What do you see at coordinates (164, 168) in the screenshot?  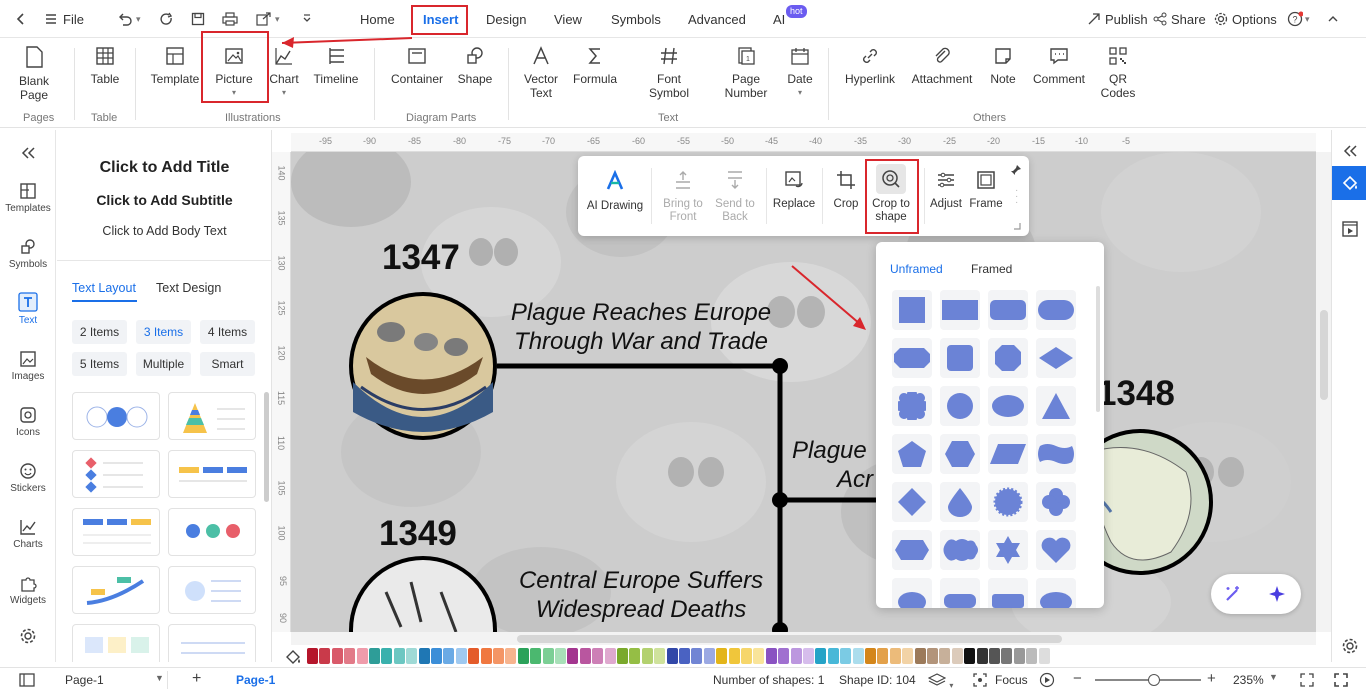 I see `add-title-item: Click to Add Title` at bounding box center [164, 168].